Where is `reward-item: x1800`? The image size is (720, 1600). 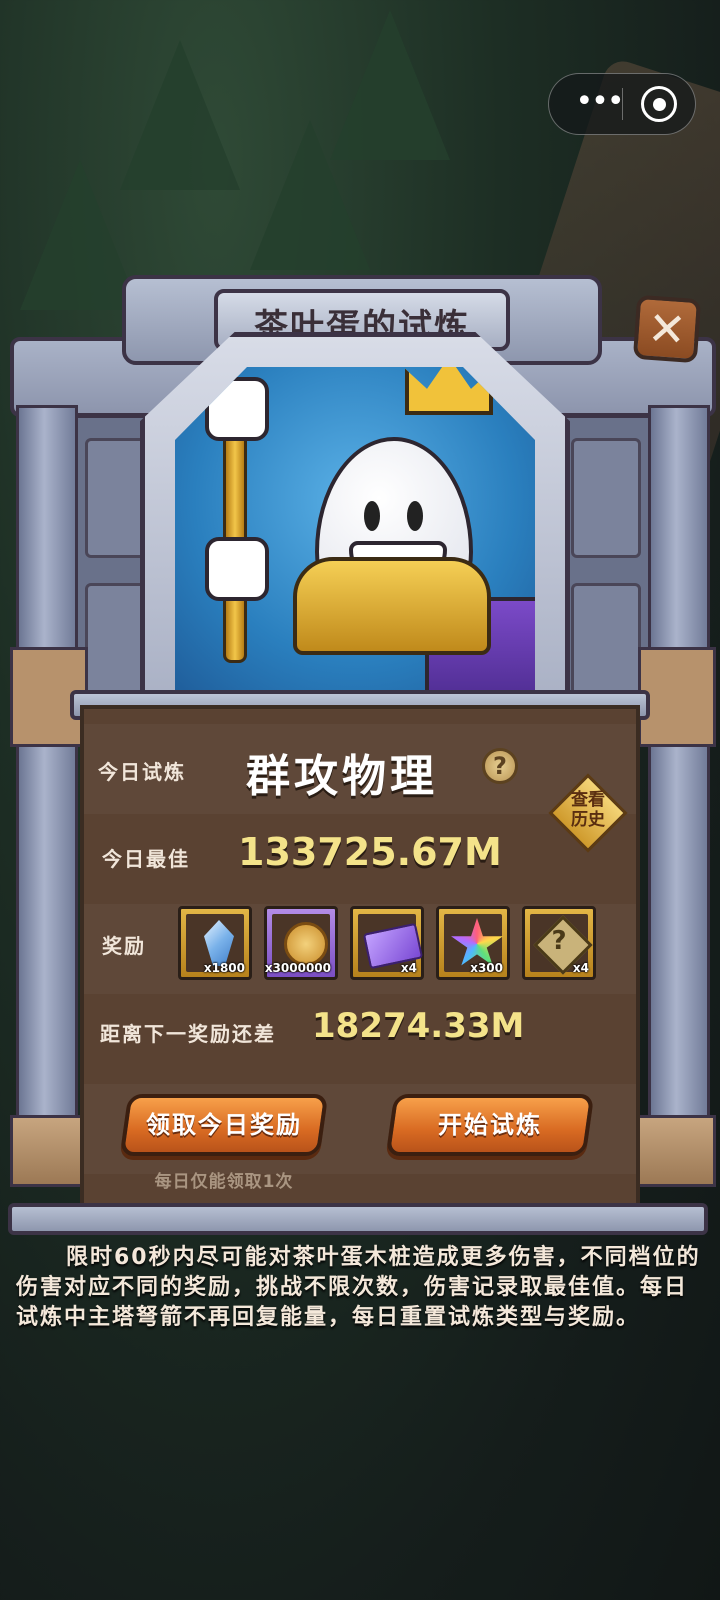
reward-item: x1800 is located at coordinates (215, 943).